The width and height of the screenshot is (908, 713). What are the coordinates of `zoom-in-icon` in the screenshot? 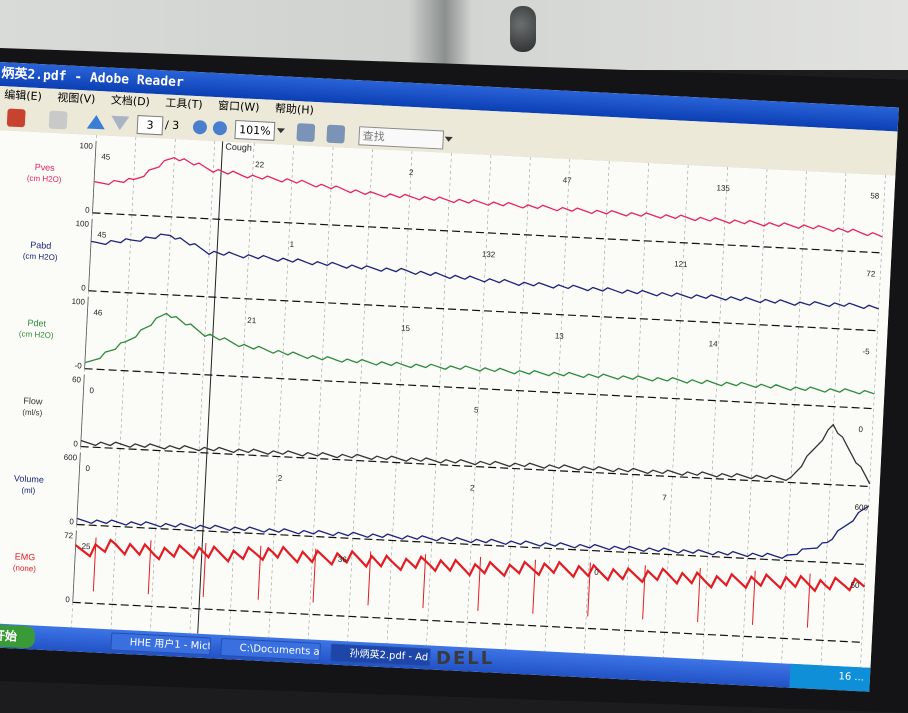 It's located at (220, 128).